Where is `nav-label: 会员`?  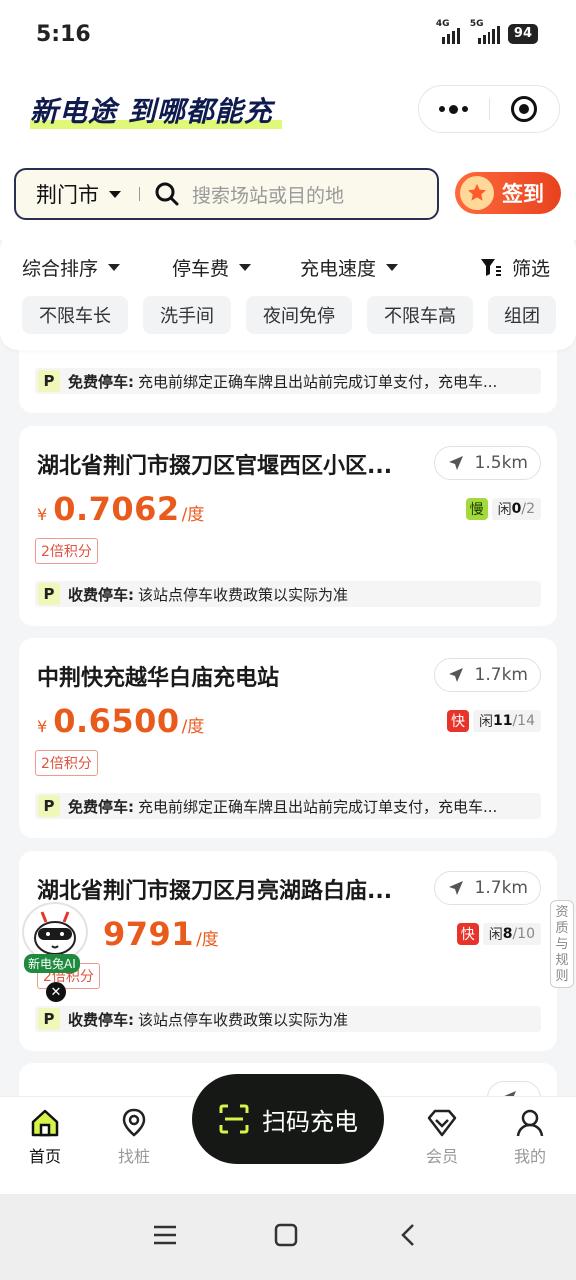 nav-label: 会员 is located at coordinates (441, 1156).